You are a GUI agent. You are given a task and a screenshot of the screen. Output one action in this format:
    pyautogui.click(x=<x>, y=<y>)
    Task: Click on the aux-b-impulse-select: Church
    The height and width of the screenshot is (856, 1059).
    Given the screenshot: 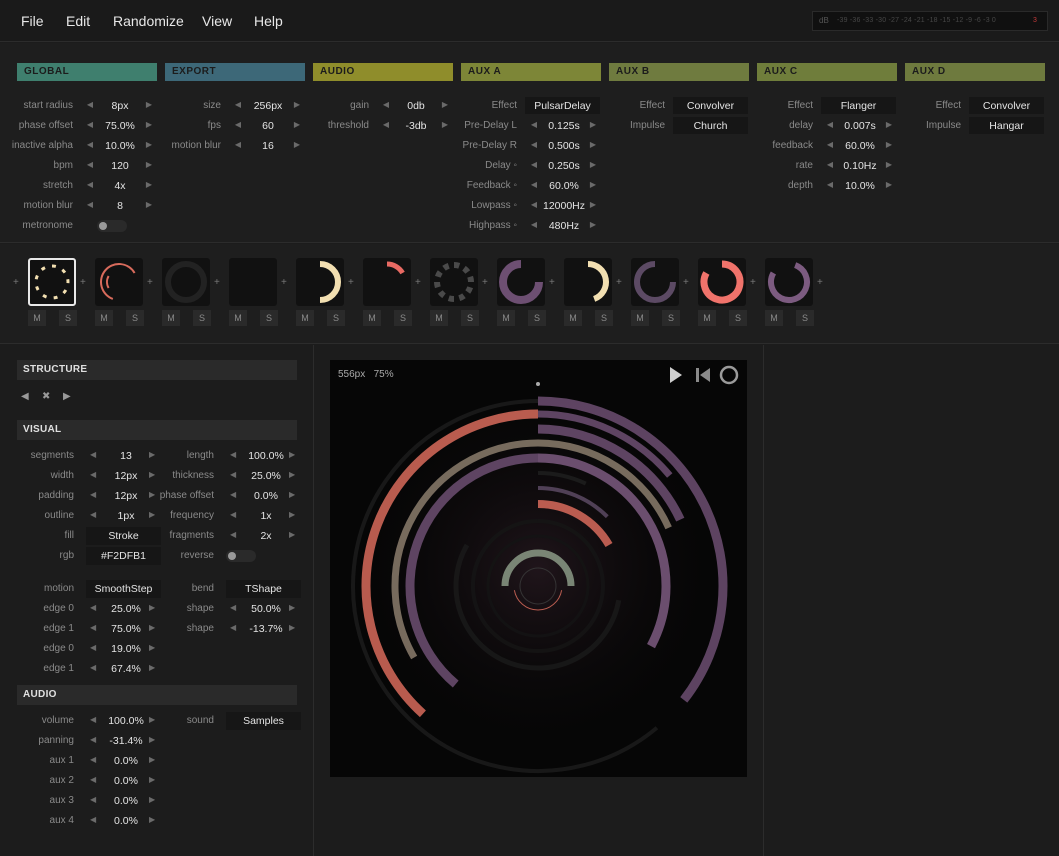 What is the action you would take?
    pyautogui.click(x=710, y=125)
    